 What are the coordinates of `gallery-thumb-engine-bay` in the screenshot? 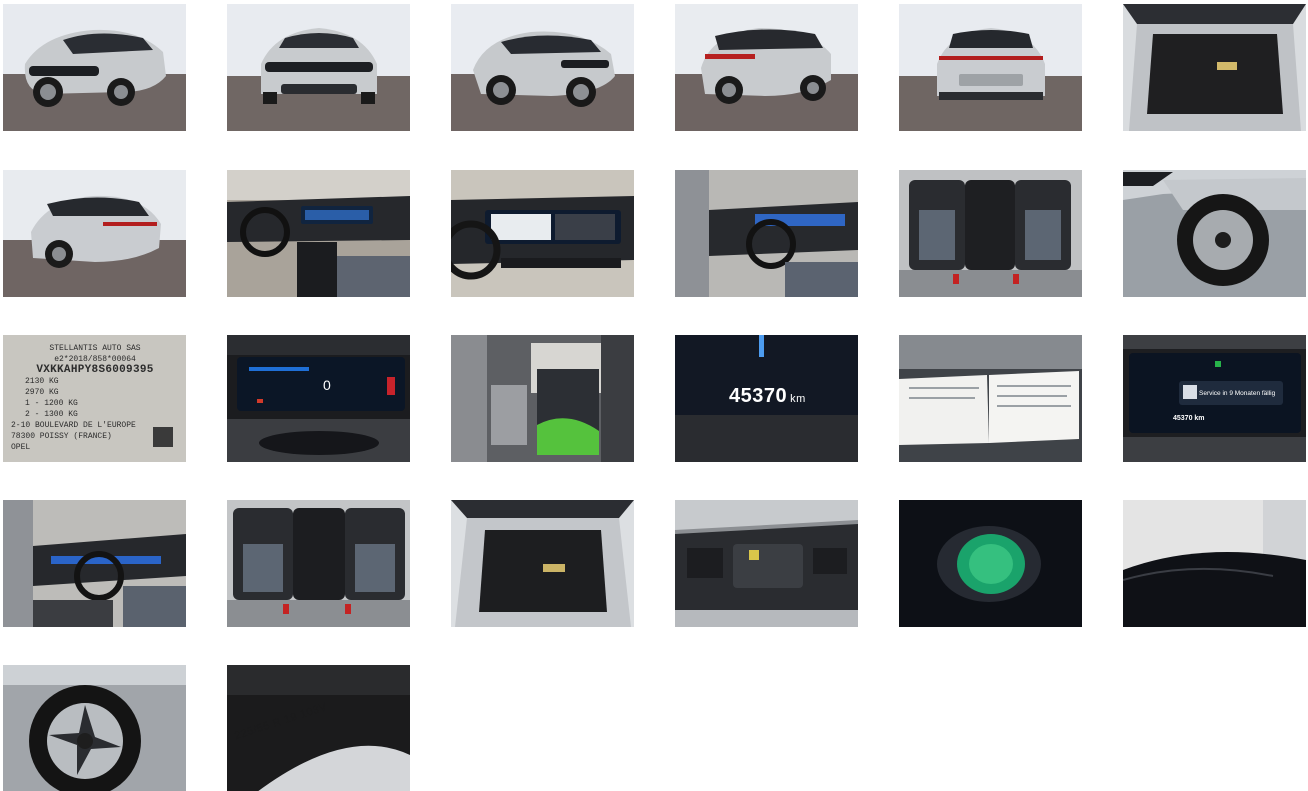 It's located at (766, 563).